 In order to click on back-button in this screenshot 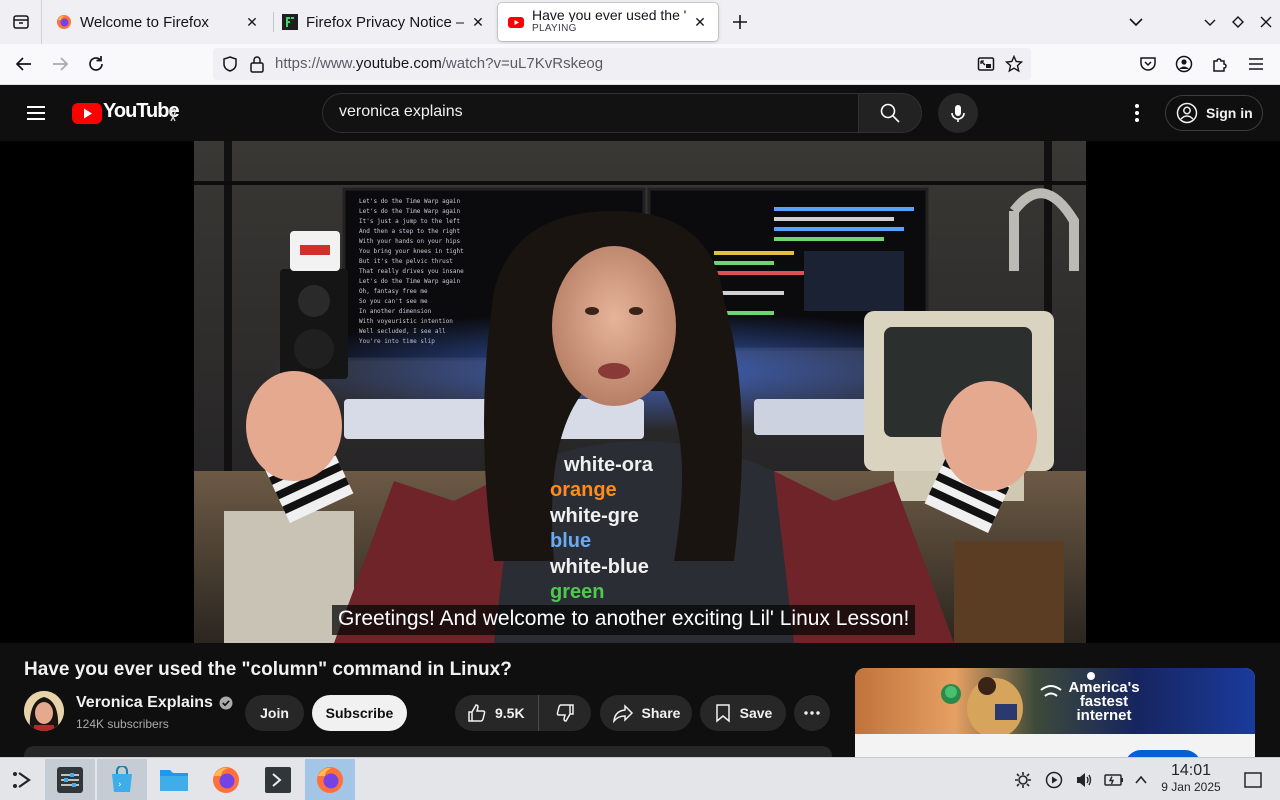, I will do `click(24, 64)`.